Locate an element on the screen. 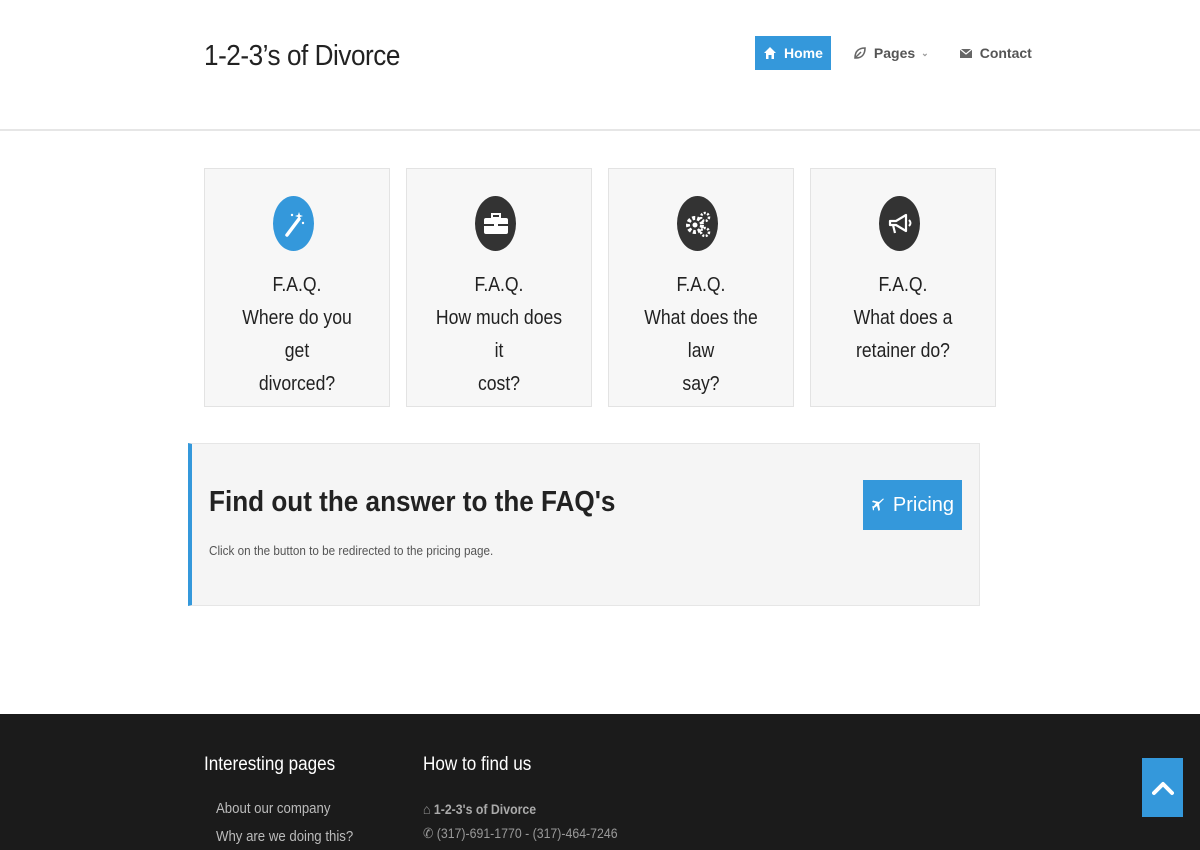 This screenshot has height=850, width=1200. site-brand: 1-2-3’s of Divorce is located at coordinates (302, 56).